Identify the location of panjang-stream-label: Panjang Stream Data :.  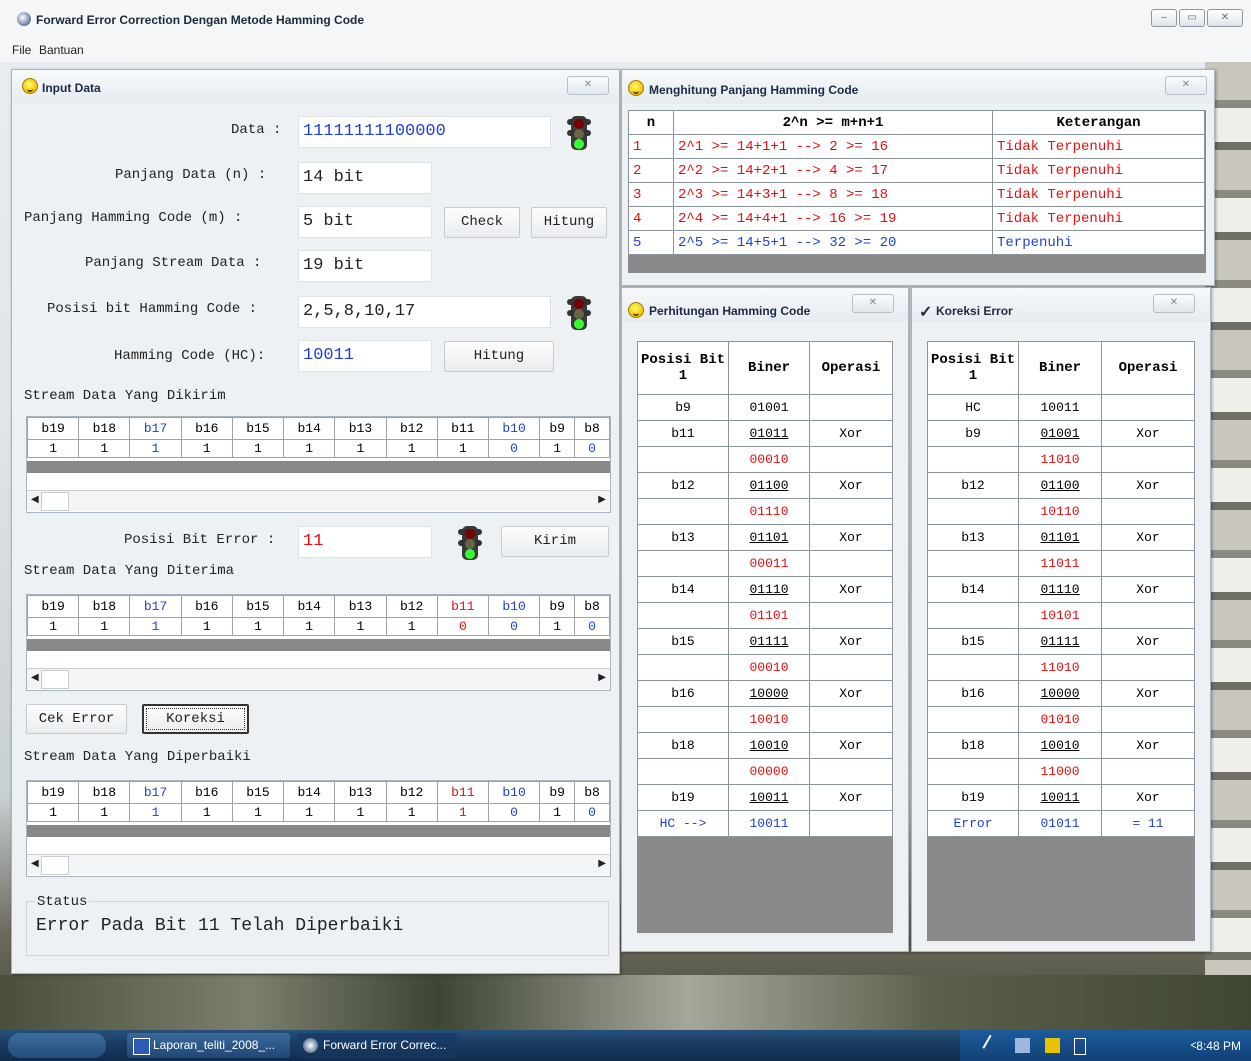
(173, 263).